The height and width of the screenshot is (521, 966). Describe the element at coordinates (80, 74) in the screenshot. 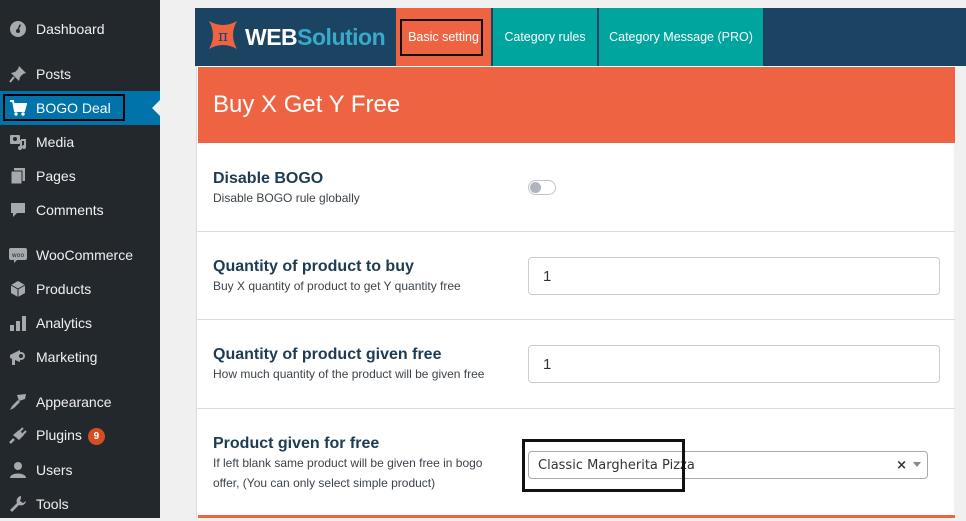

I see `sidebar-item-posts: Posts` at that location.